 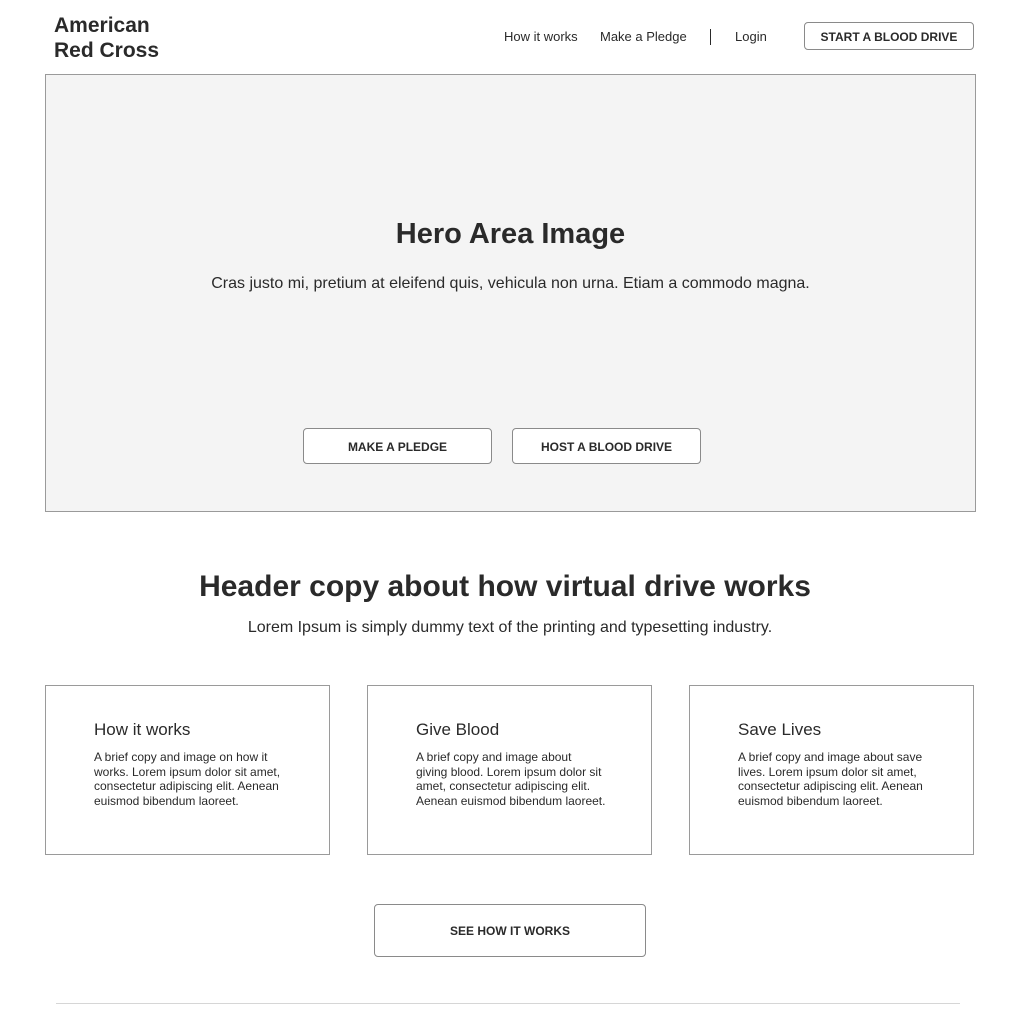 What do you see at coordinates (142, 729) in the screenshot?
I see `card-title: How it works` at bounding box center [142, 729].